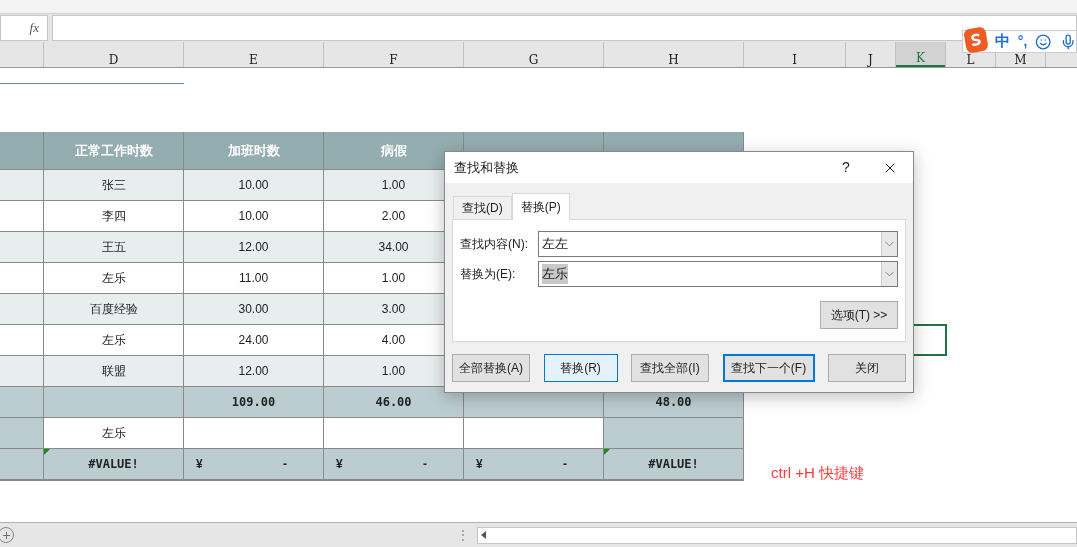  What do you see at coordinates (540, 206) in the screenshot?
I see `dialog-tab: 替换(P)` at bounding box center [540, 206].